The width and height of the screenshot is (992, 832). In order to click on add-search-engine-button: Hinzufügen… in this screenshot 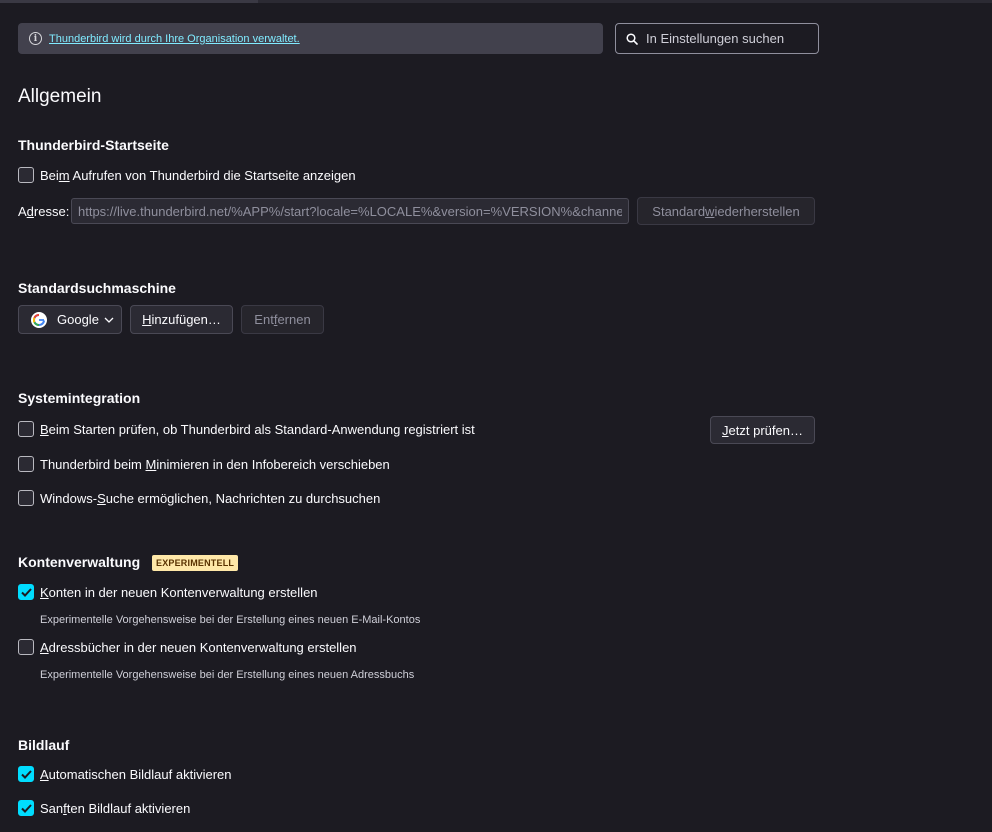, I will do `click(181, 319)`.